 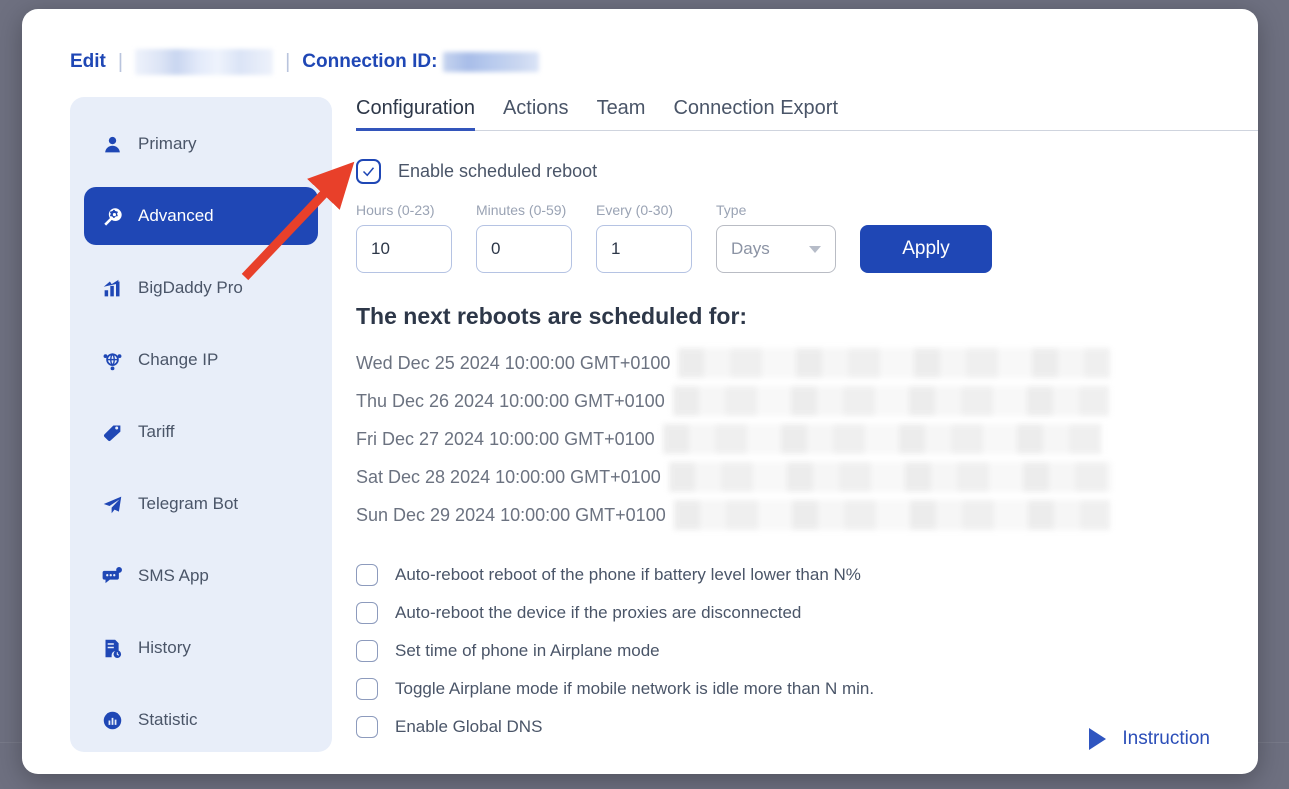 What do you see at coordinates (469, 726) in the screenshot?
I see `option-label: Enable Global DNS` at bounding box center [469, 726].